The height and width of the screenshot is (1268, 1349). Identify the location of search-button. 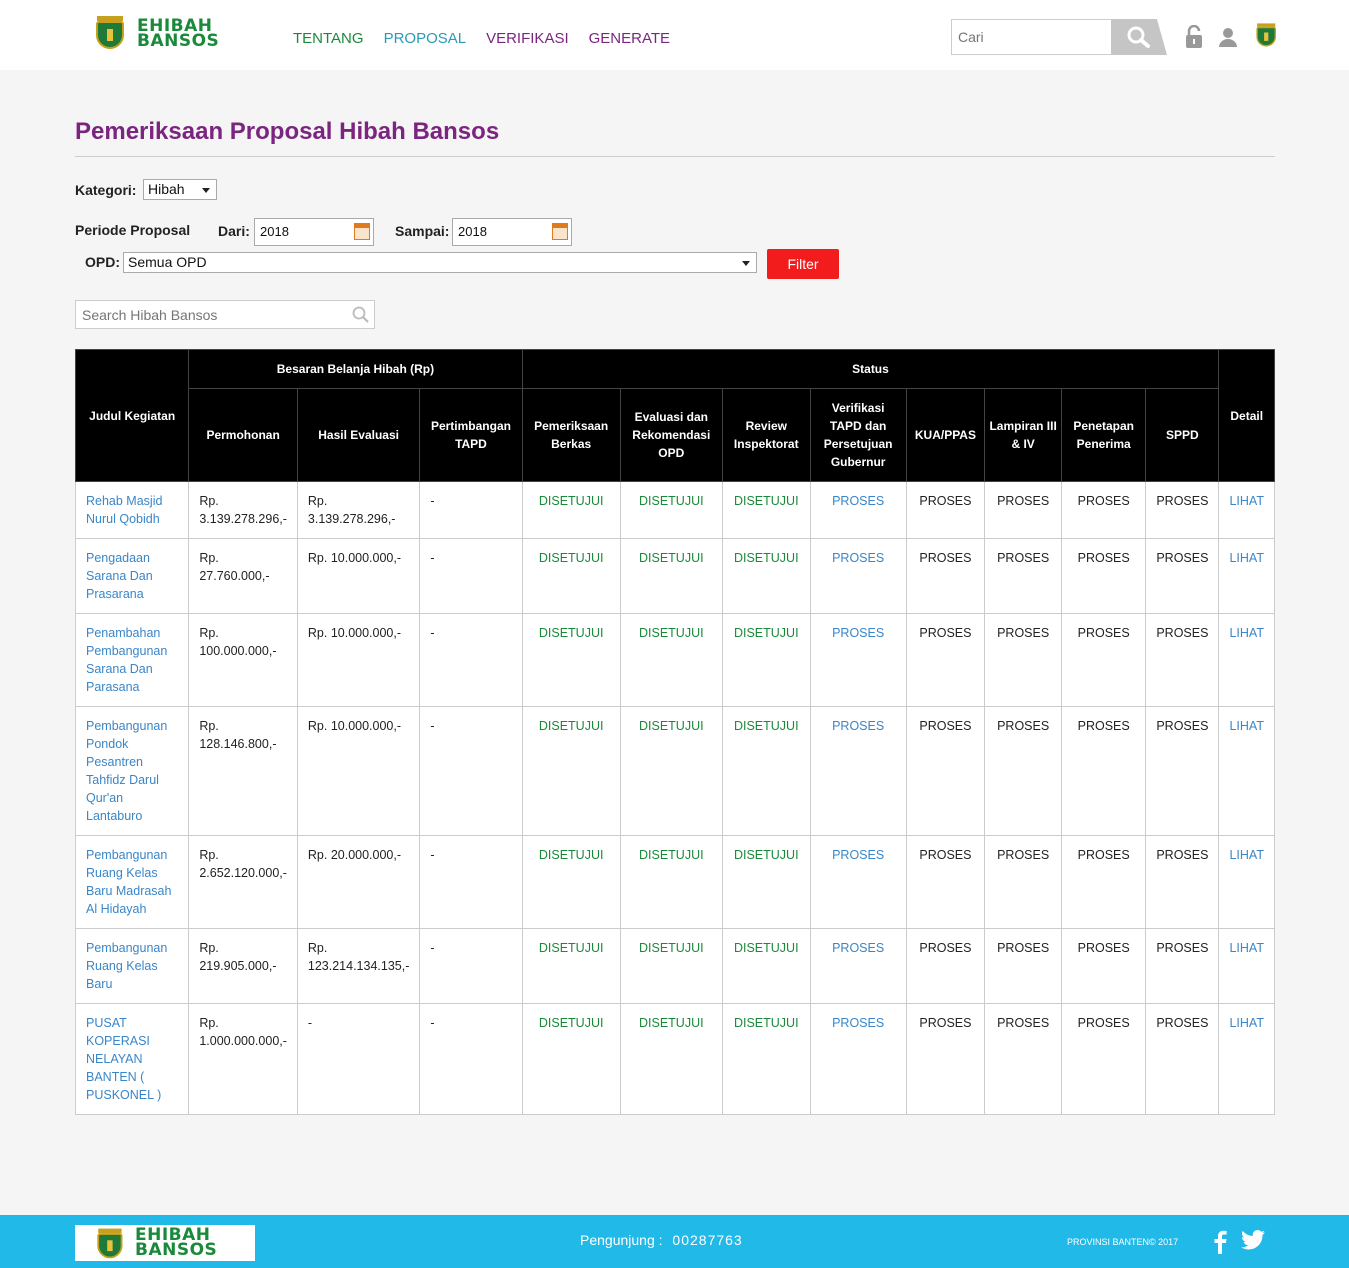
(1139, 37).